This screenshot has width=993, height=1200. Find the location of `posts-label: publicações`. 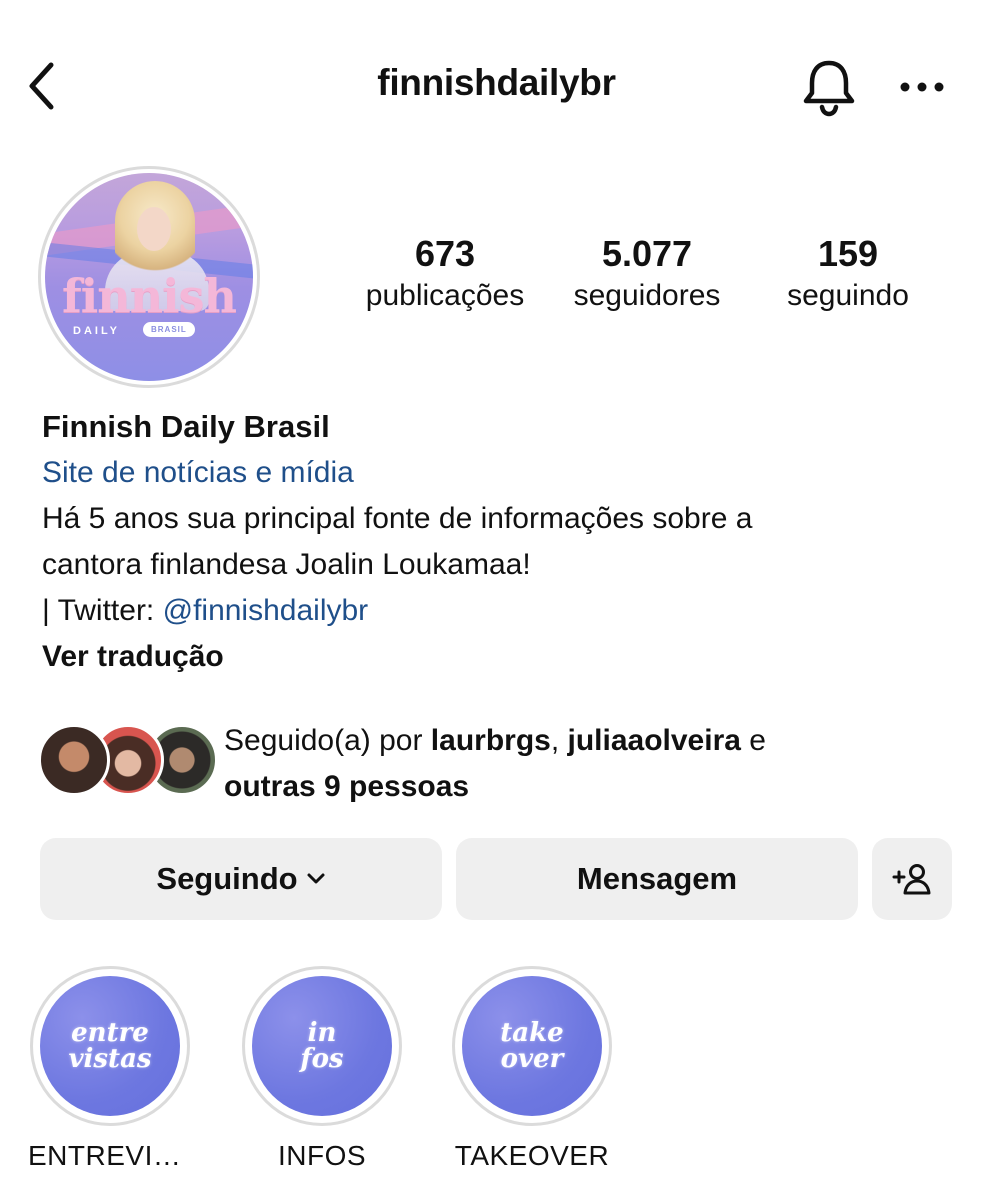

posts-label: publicações is located at coordinates (445, 295).